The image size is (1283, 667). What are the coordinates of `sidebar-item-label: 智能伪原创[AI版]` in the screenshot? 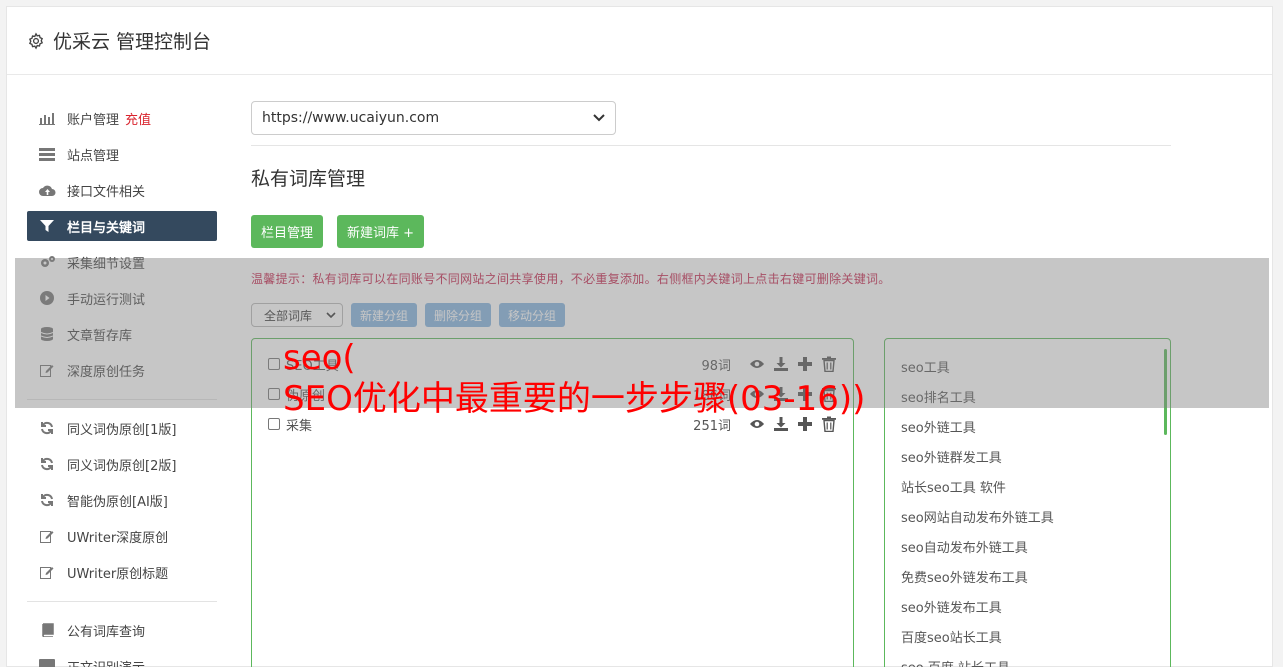 It's located at (117, 502).